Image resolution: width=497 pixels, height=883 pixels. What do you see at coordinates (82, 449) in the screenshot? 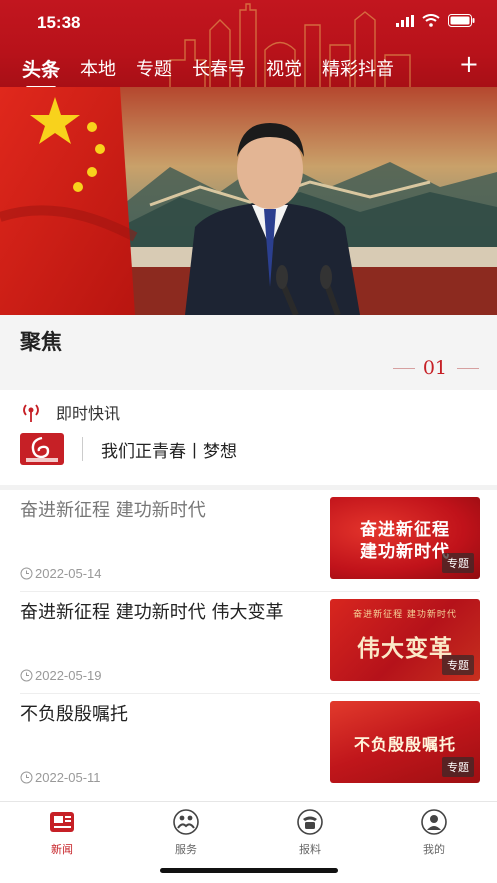
I see `separator` at bounding box center [82, 449].